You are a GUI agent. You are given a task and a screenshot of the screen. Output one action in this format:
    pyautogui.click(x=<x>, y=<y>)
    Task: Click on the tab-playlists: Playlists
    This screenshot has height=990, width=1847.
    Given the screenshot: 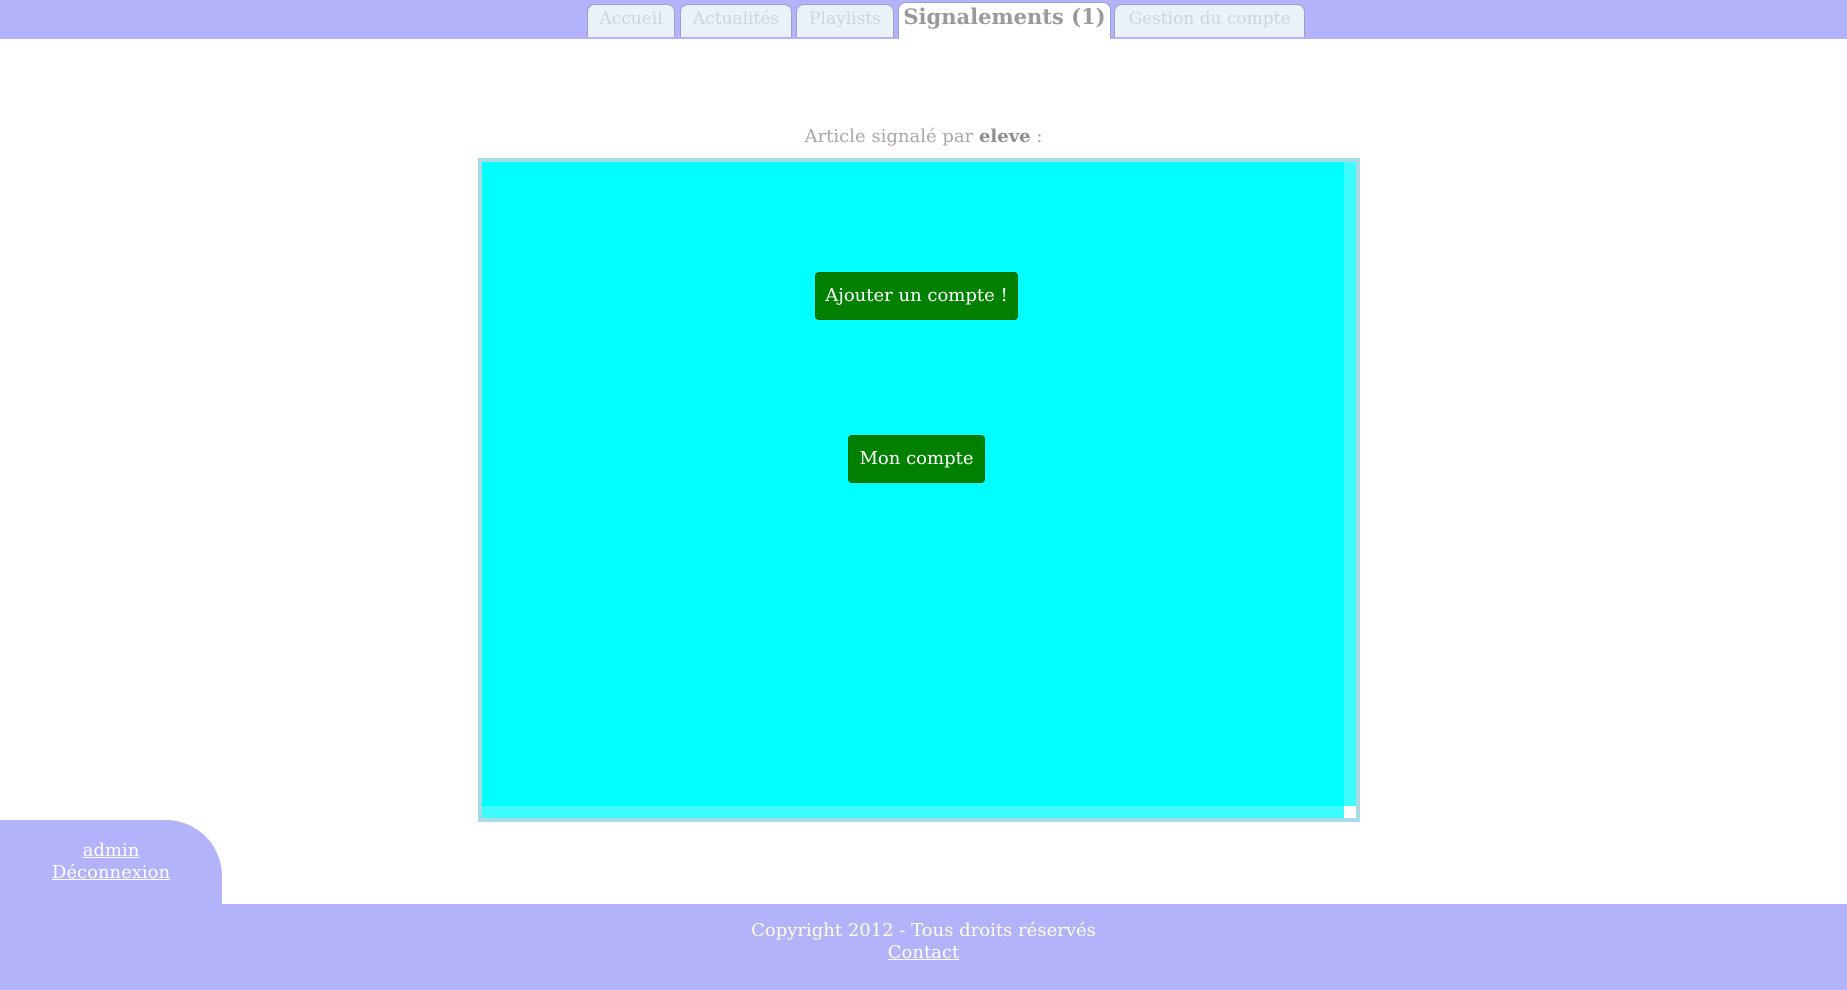 What is the action you would take?
    pyautogui.click(x=845, y=20)
    